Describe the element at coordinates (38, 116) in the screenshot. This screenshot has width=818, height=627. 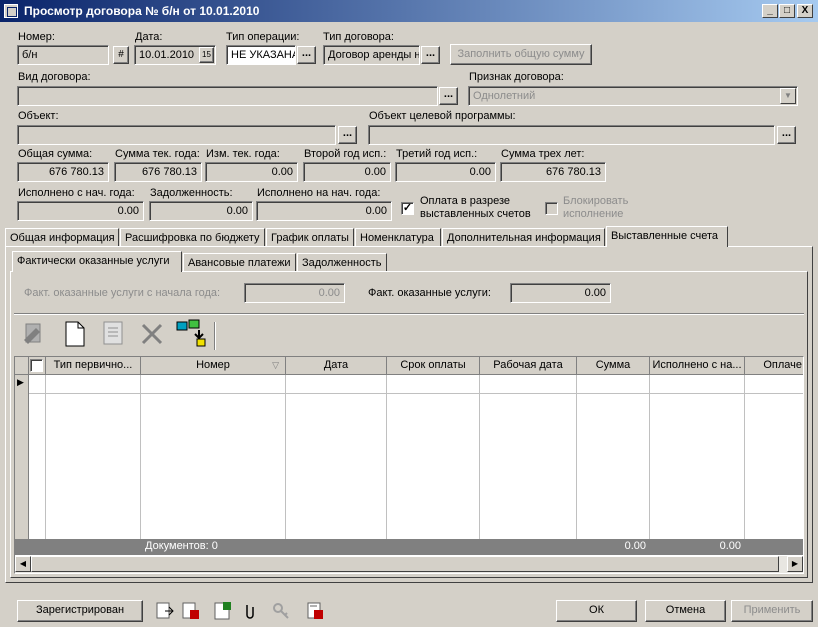
I see `object-label: Объект:` at that location.